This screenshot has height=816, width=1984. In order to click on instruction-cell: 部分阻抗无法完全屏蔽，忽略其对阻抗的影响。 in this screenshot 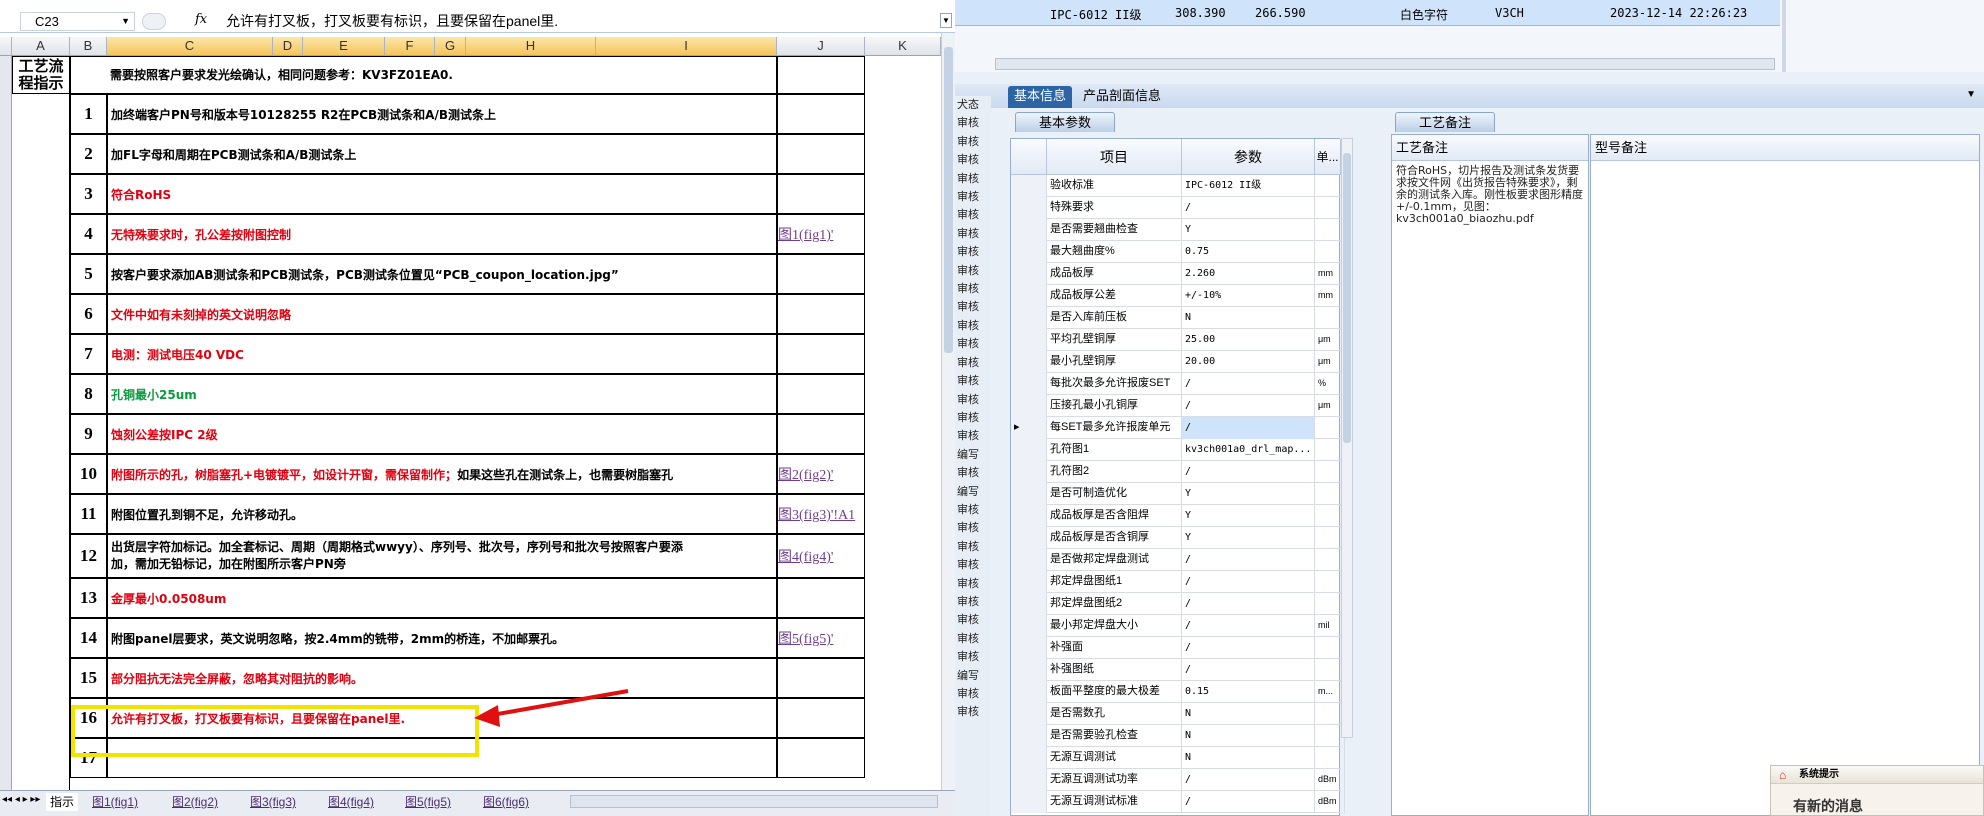, I will do `click(442, 678)`.